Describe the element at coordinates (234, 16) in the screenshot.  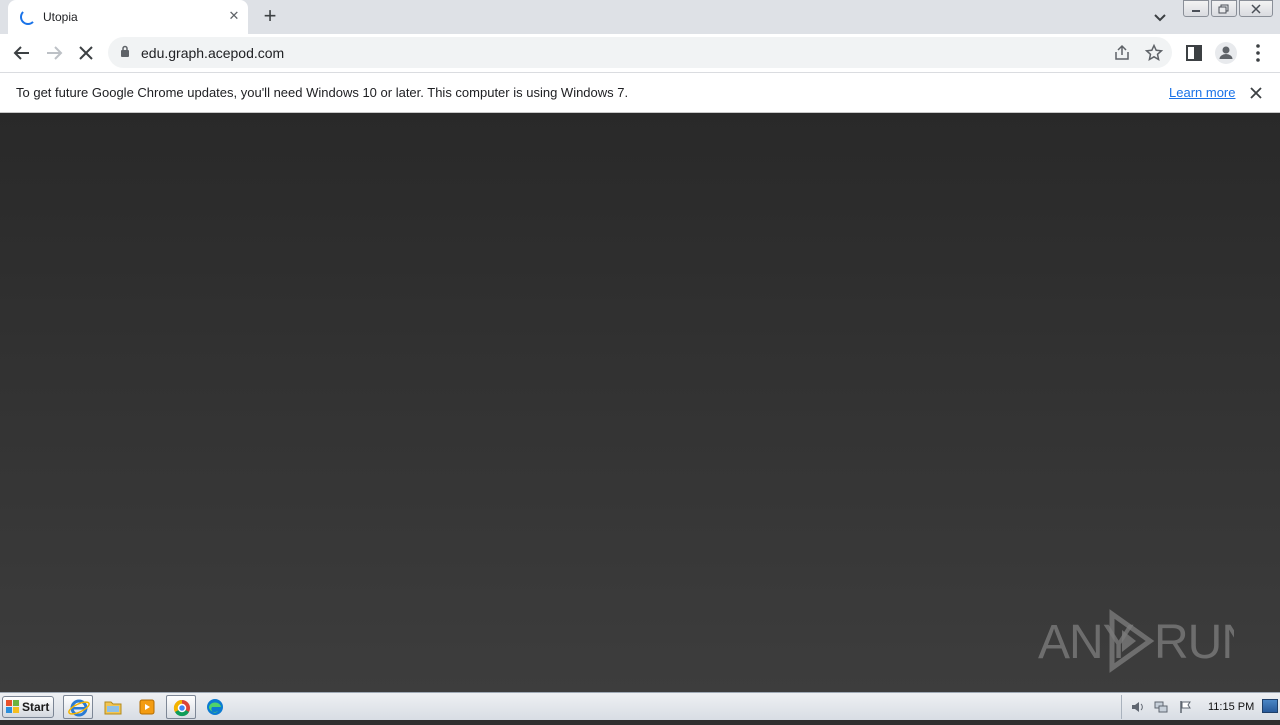
I see `tab-close-icon: ✕` at that location.